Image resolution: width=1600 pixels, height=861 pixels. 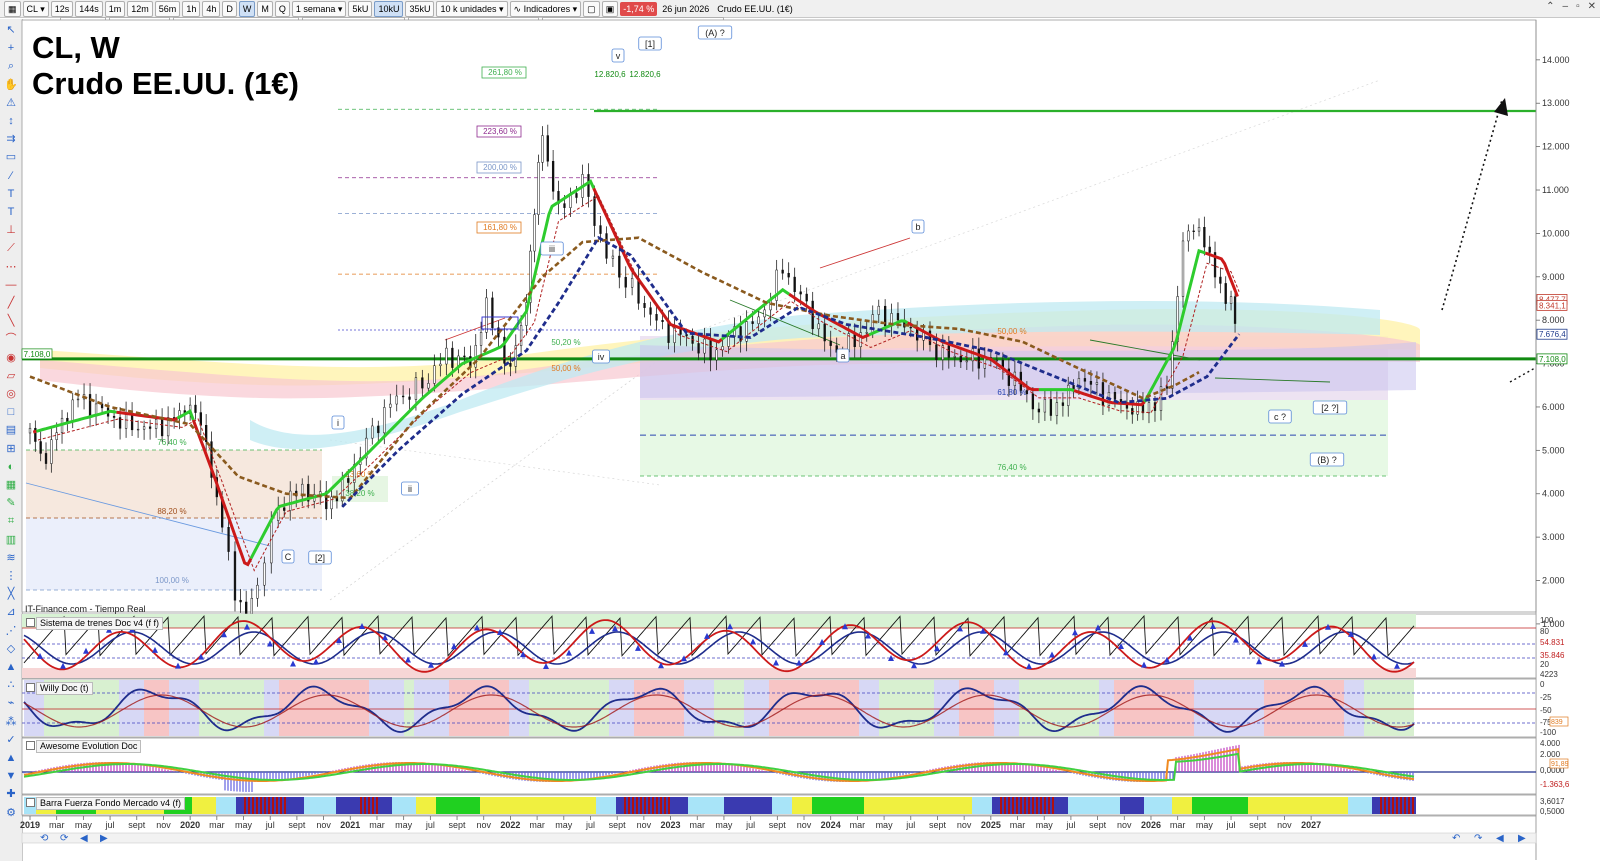 What do you see at coordinates (320, 558) in the screenshot?
I see `wave-label: [2]` at bounding box center [320, 558].